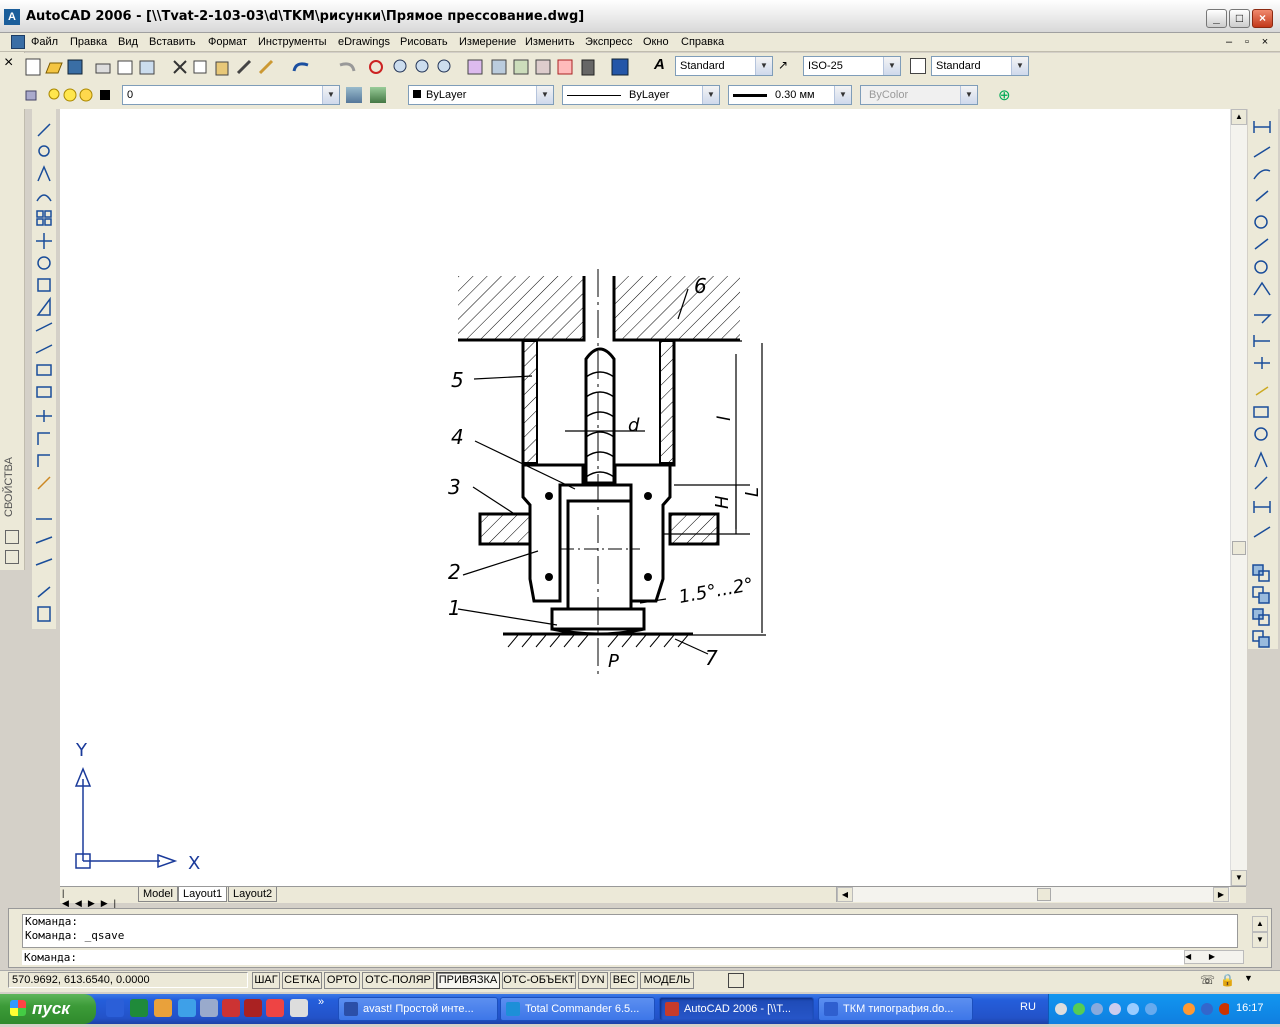  What do you see at coordinates (187, 1008) in the screenshot?
I see `quicklaunch-ie-icon` at bounding box center [187, 1008].